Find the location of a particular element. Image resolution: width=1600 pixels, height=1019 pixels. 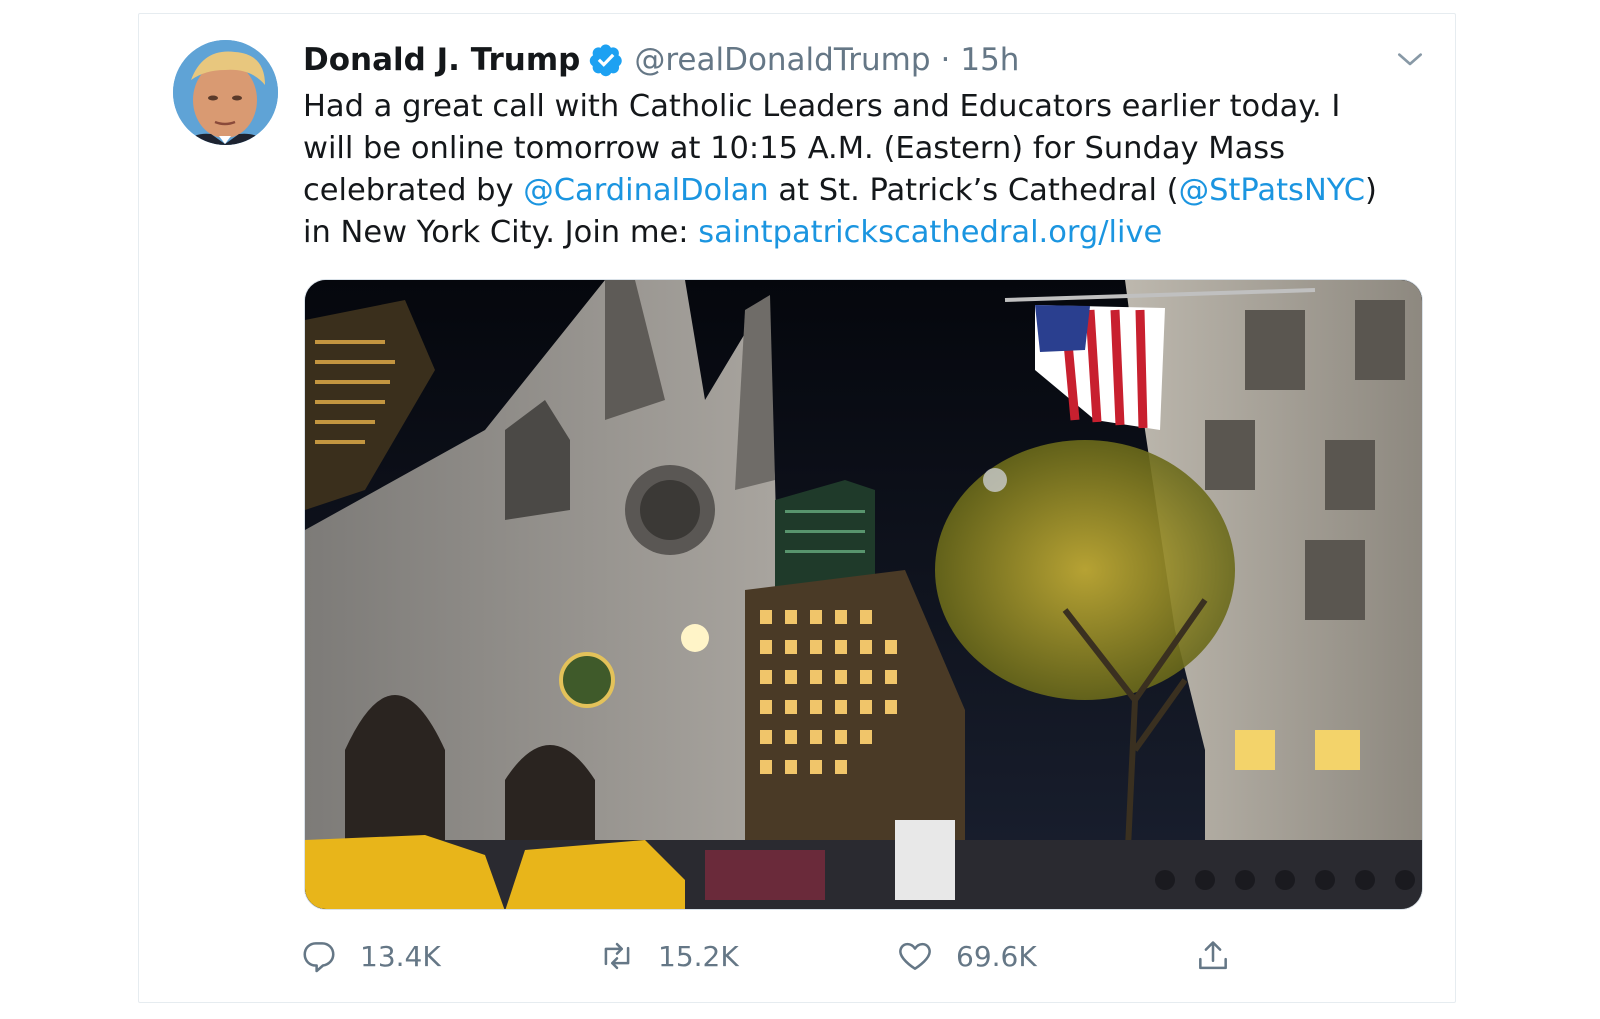

retweet-button: 15.2K is located at coordinates (668, 956).